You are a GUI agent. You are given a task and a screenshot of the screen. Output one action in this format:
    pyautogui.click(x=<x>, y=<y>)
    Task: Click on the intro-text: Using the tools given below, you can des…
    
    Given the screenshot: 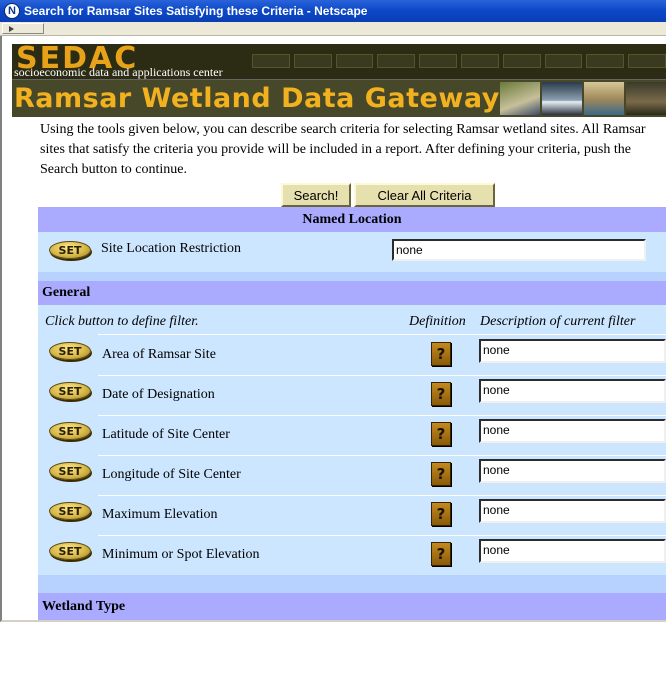 What is the action you would take?
    pyautogui.click(x=343, y=149)
    